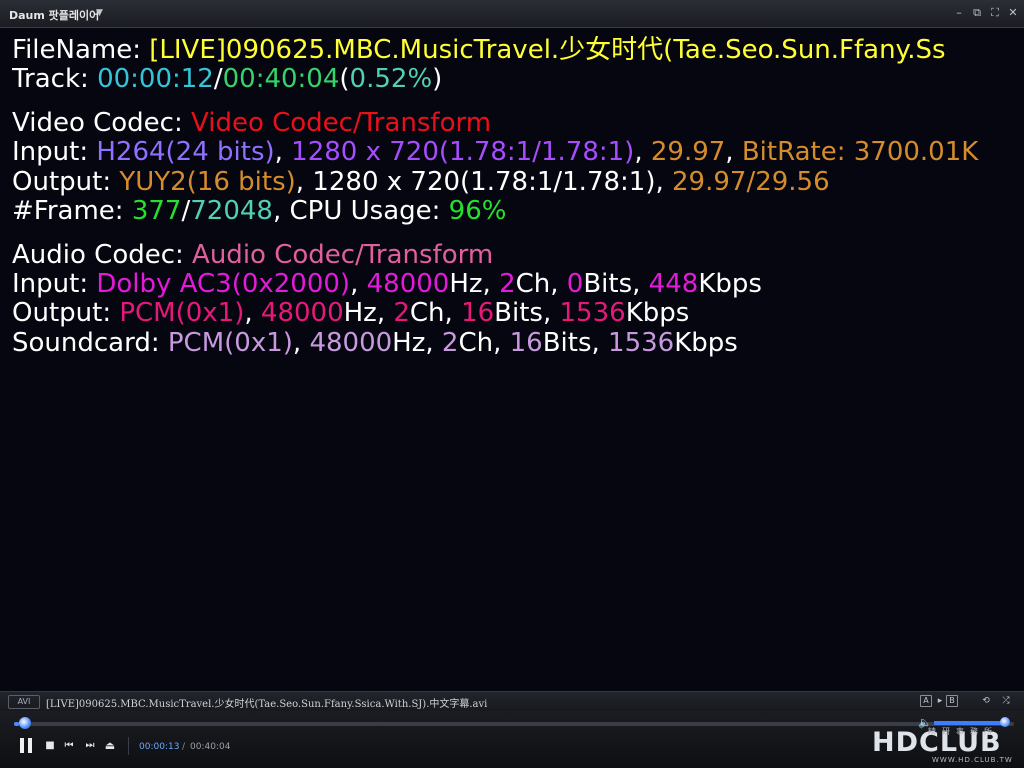 The width and height of the screenshot is (1024, 768). I want to click on volume-level, so click(969, 723).